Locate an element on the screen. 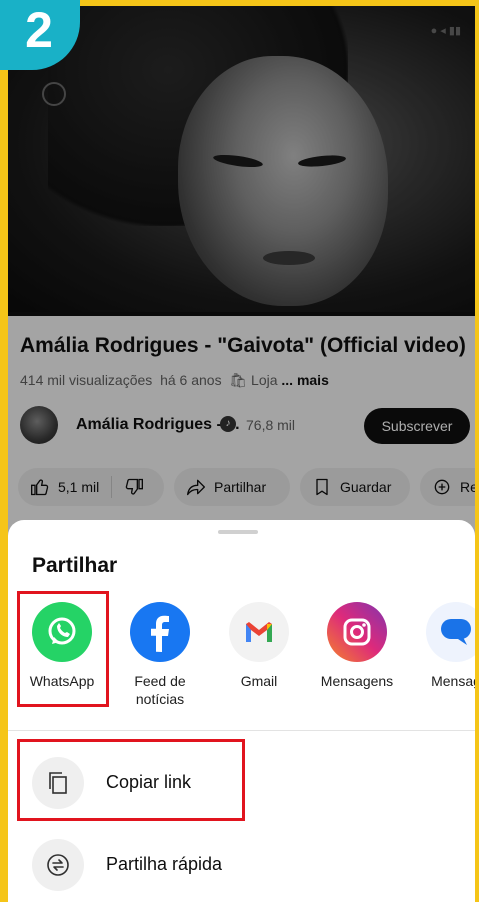 Image resolution: width=479 pixels, height=902 pixels. share-app-messages: Mensag is located at coordinates (441, 646).